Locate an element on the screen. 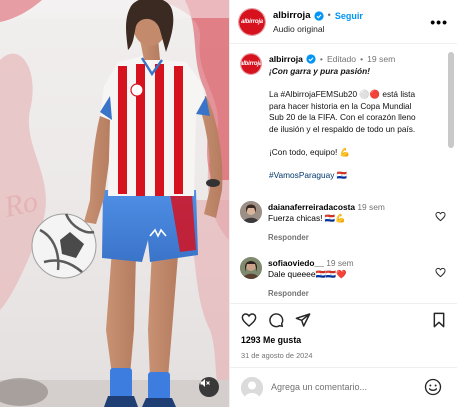 This screenshot has height=407, width=457. caption-line: para hacer historia en la Copa Mundial is located at coordinates (340, 105).